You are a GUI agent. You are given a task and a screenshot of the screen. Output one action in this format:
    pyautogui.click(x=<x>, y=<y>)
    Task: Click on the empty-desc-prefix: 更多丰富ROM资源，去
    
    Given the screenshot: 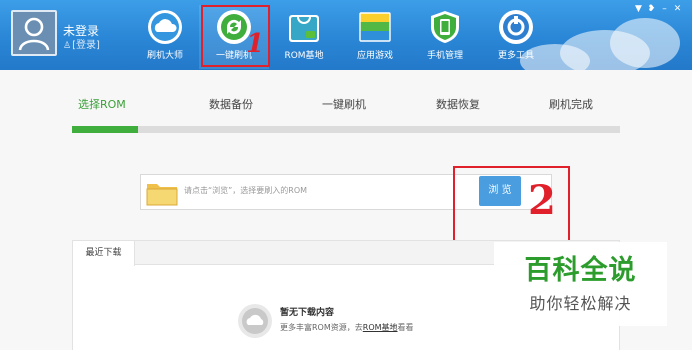 What is the action you would take?
    pyautogui.click(x=321, y=327)
    